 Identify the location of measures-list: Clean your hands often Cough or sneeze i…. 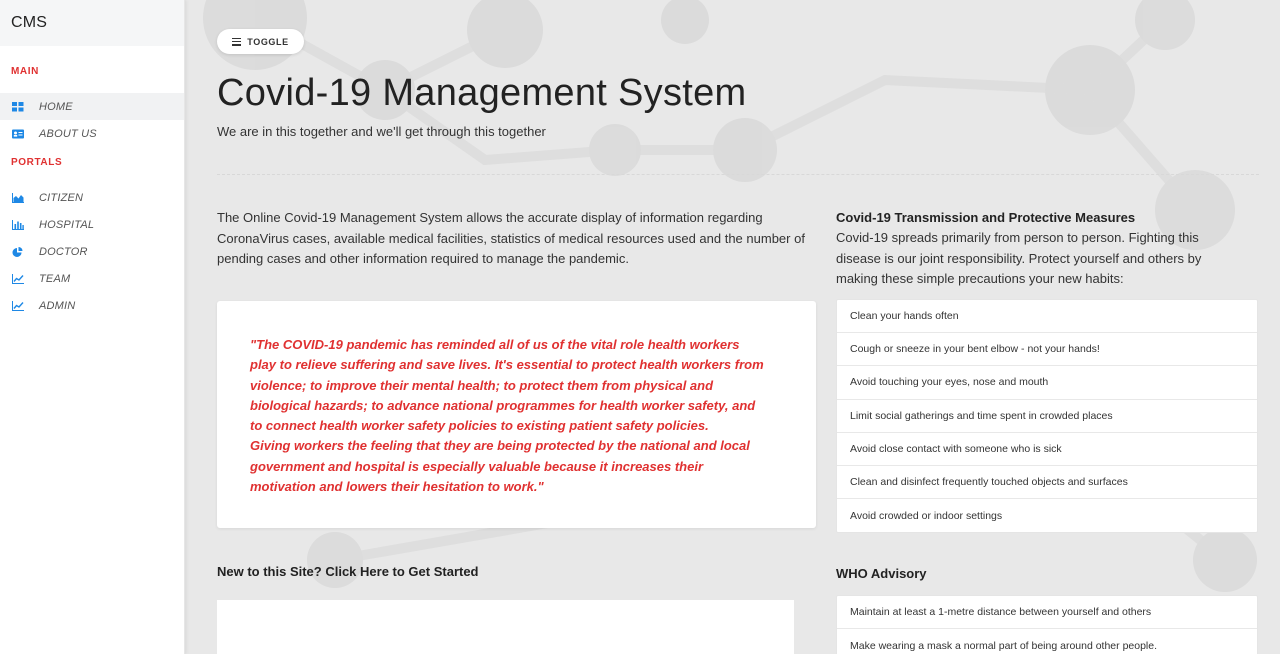
(1047, 416).